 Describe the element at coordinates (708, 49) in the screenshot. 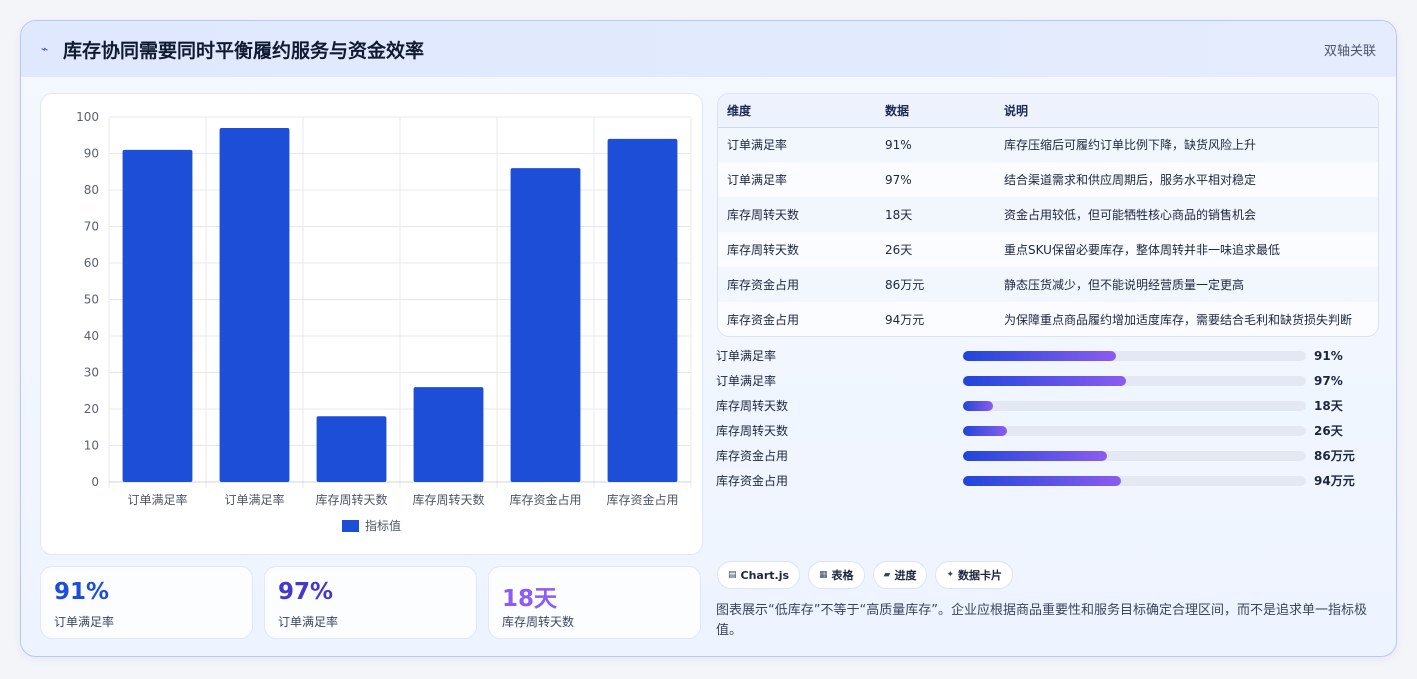

I see `card-header: ⌁ 库存协同需要同时平衡履约服务与资金效率 双轴关联` at that location.